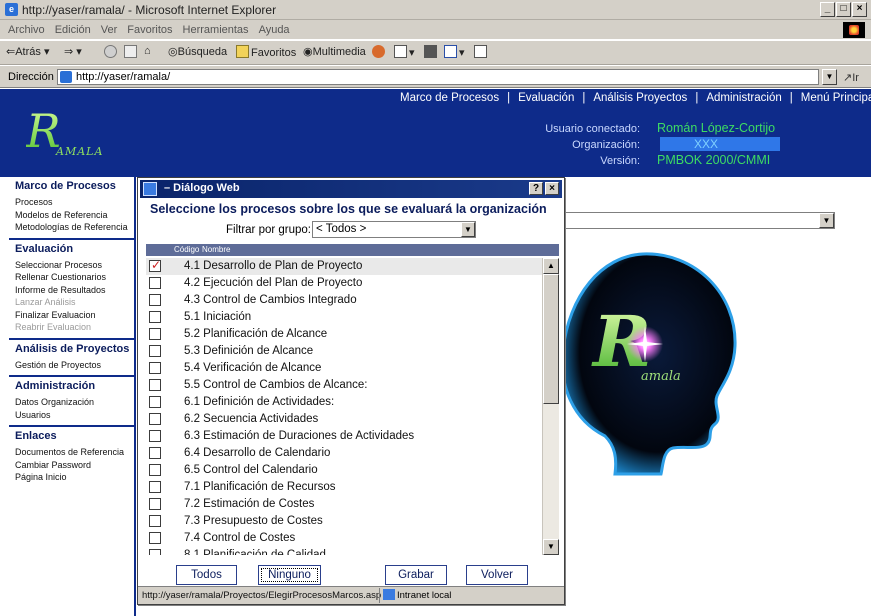 The height and width of the screenshot is (616, 871). Describe the element at coordinates (344, 300) in the screenshot. I see `list-item: 4.3 Control de Cambios Integrado` at that location.